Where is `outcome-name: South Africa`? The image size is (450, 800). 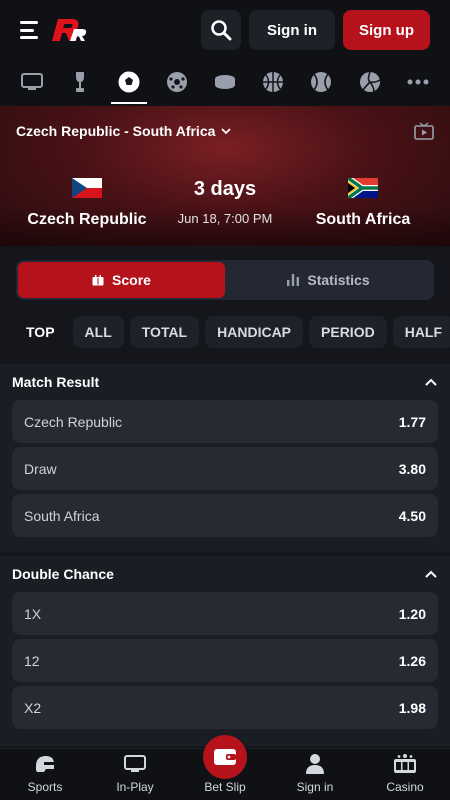 outcome-name: South Africa is located at coordinates (62, 515).